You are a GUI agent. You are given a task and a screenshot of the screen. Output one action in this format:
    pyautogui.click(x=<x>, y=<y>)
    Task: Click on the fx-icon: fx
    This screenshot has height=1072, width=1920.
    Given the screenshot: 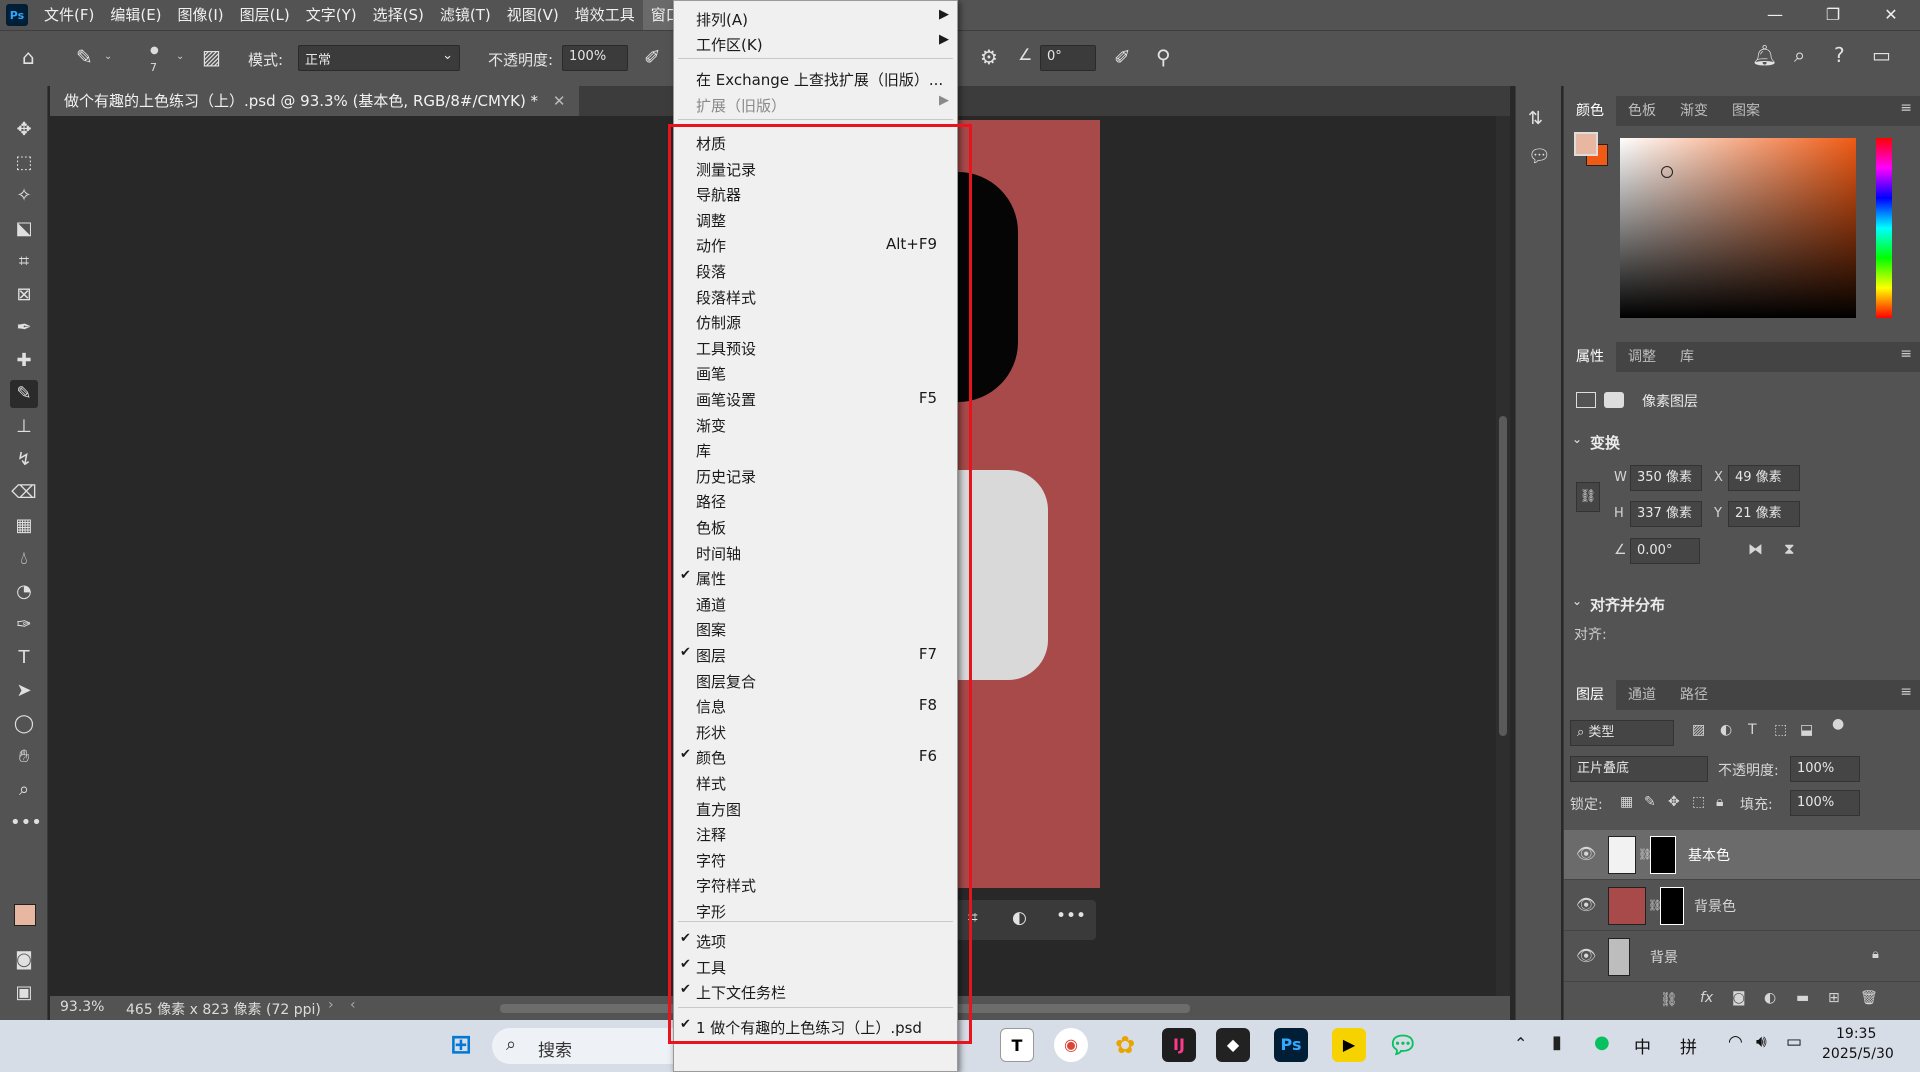 What is the action you would take?
    pyautogui.click(x=1706, y=998)
    